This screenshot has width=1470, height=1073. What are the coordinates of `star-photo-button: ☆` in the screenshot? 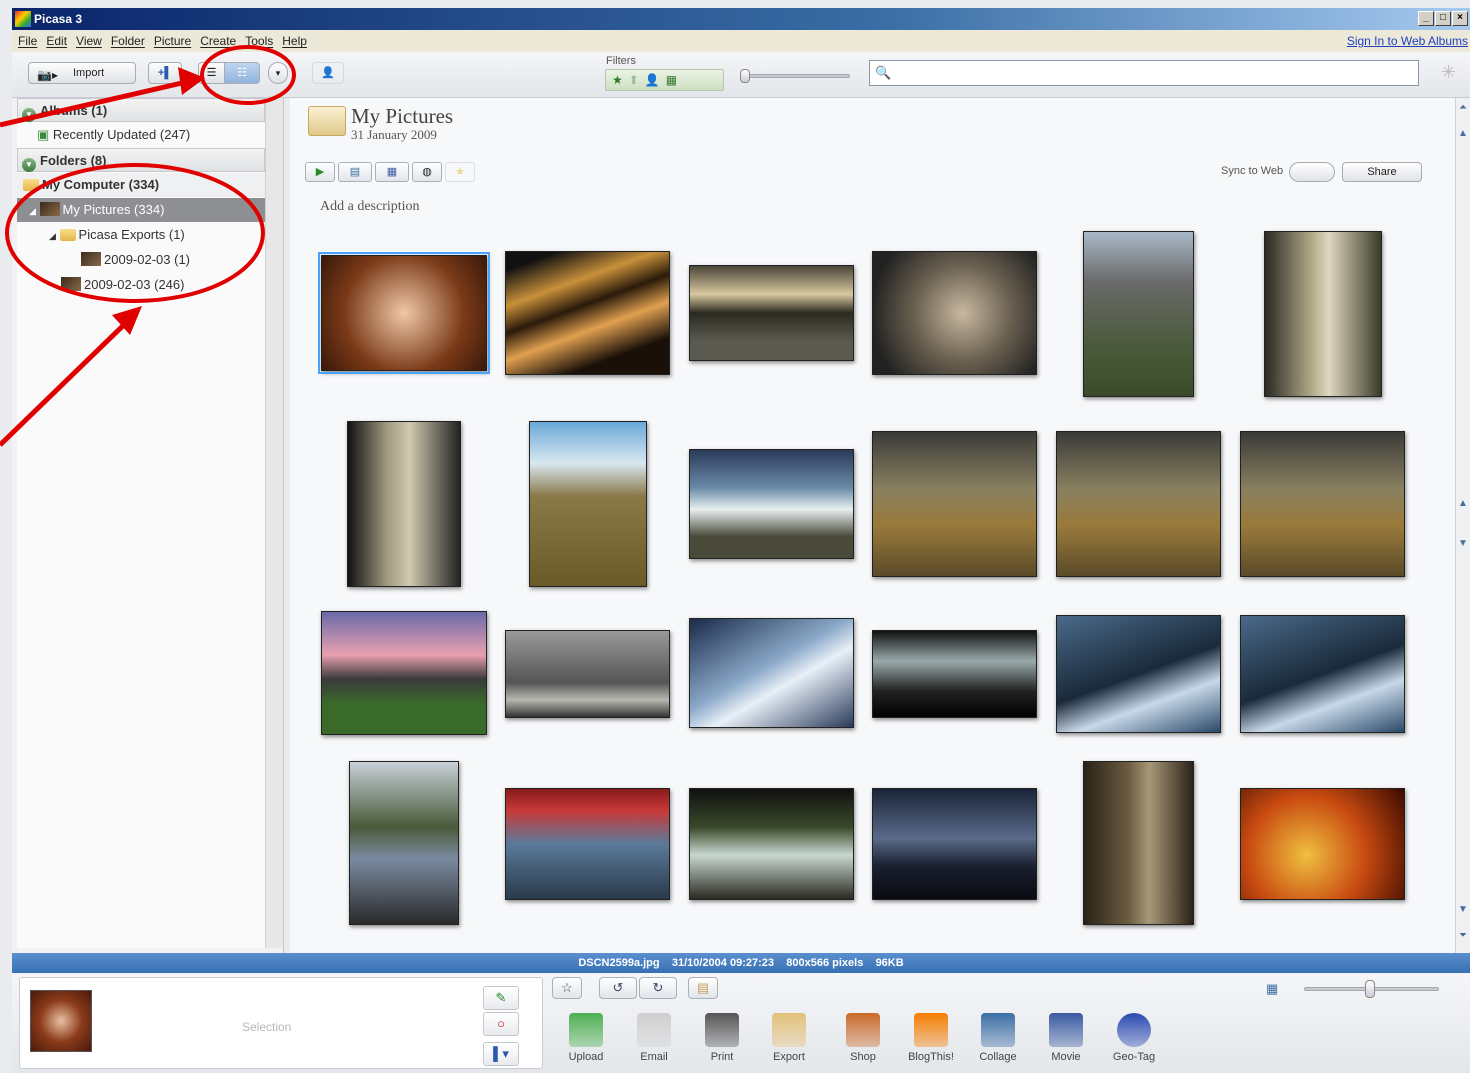 It's located at (567, 988).